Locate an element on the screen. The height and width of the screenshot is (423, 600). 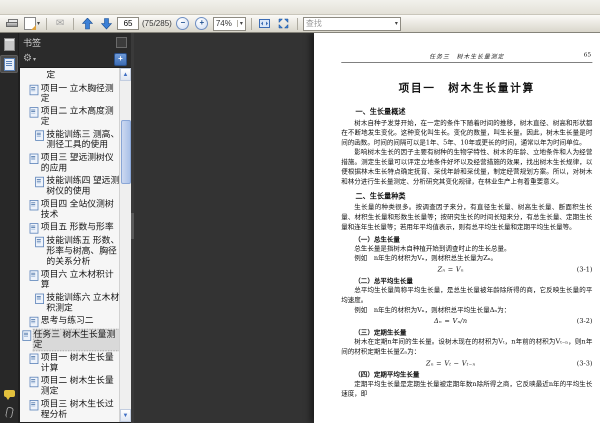
bookmark-item: 项目六 立木材积计算 is located at coordinates (70, 279).